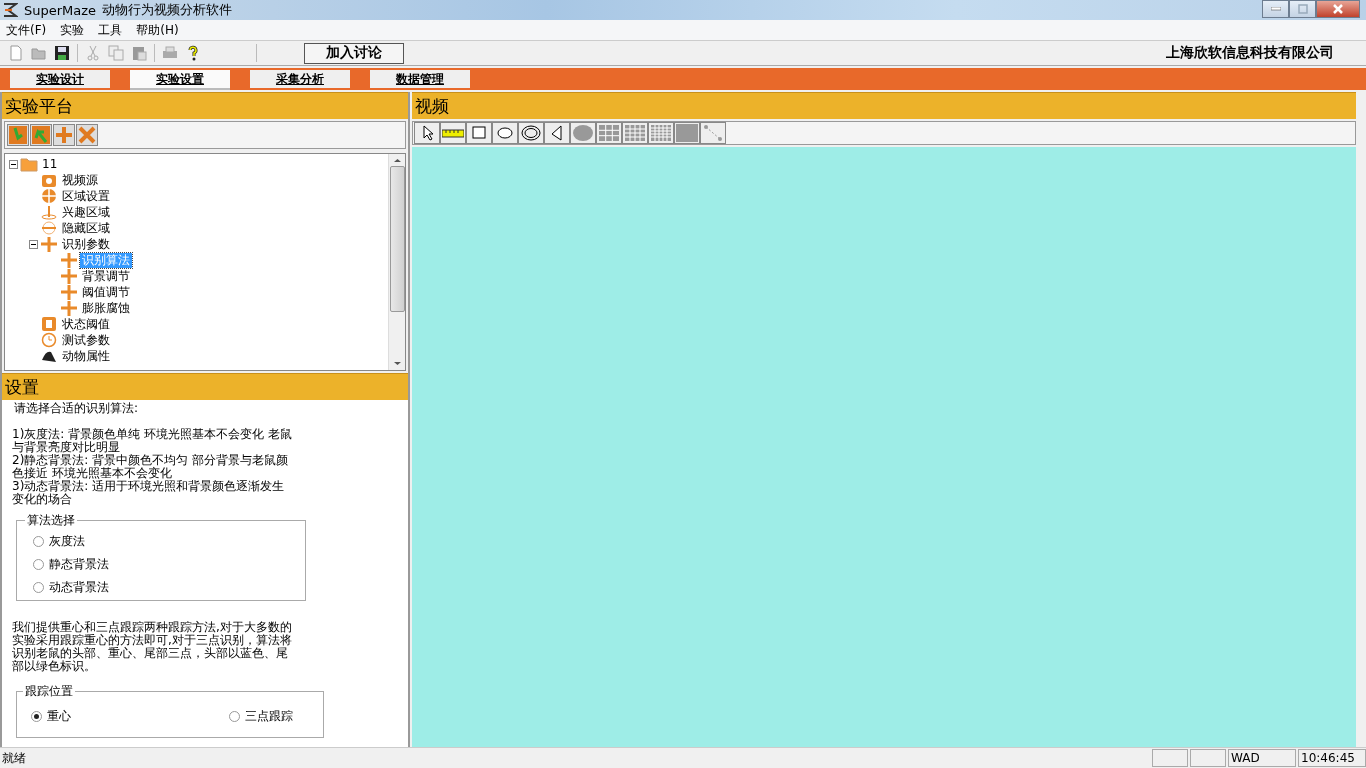  I want to click on maximize-icon, so click(1302, 9).